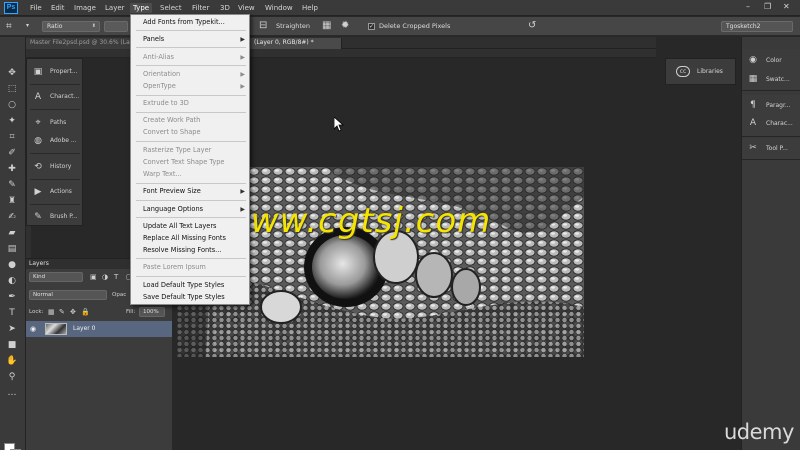 The width and height of the screenshot is (800, 450). What do you see at coordinates (39, 264) in the screenshot?
I see `layers-tab: Layers` at bounding box center [39, 264].